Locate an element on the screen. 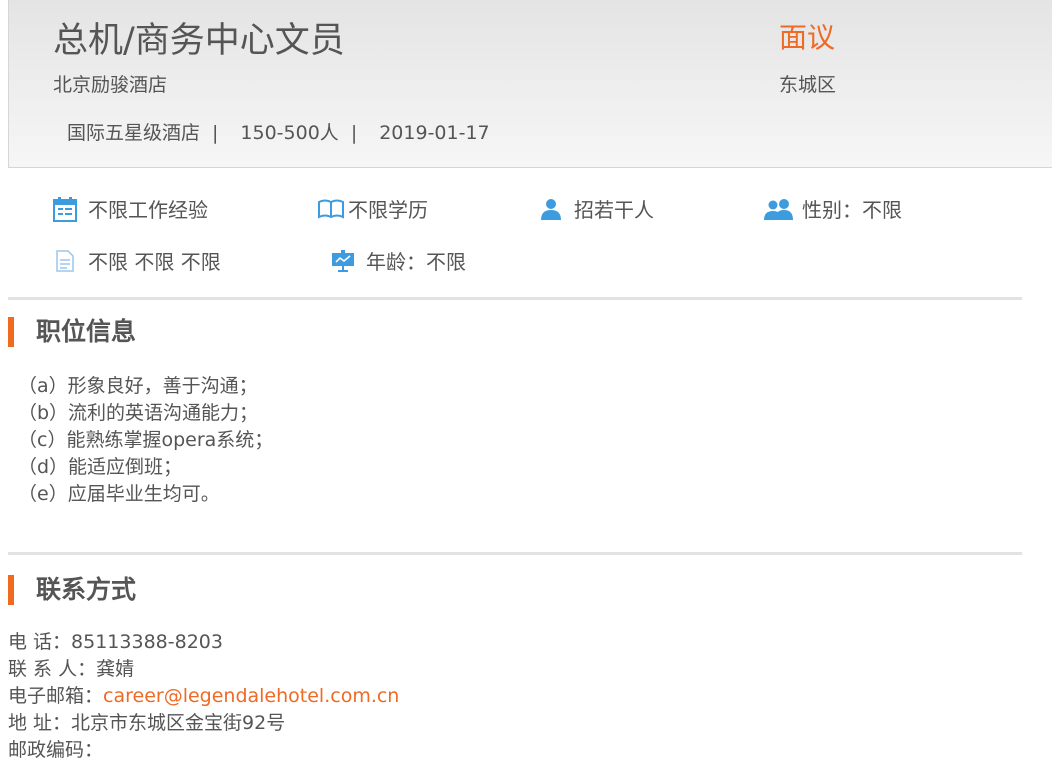 Image resolution: width=1052 pixels, height=775 pixels. company-name: 北京励骏酒店 is located at coordinates (110, 83).